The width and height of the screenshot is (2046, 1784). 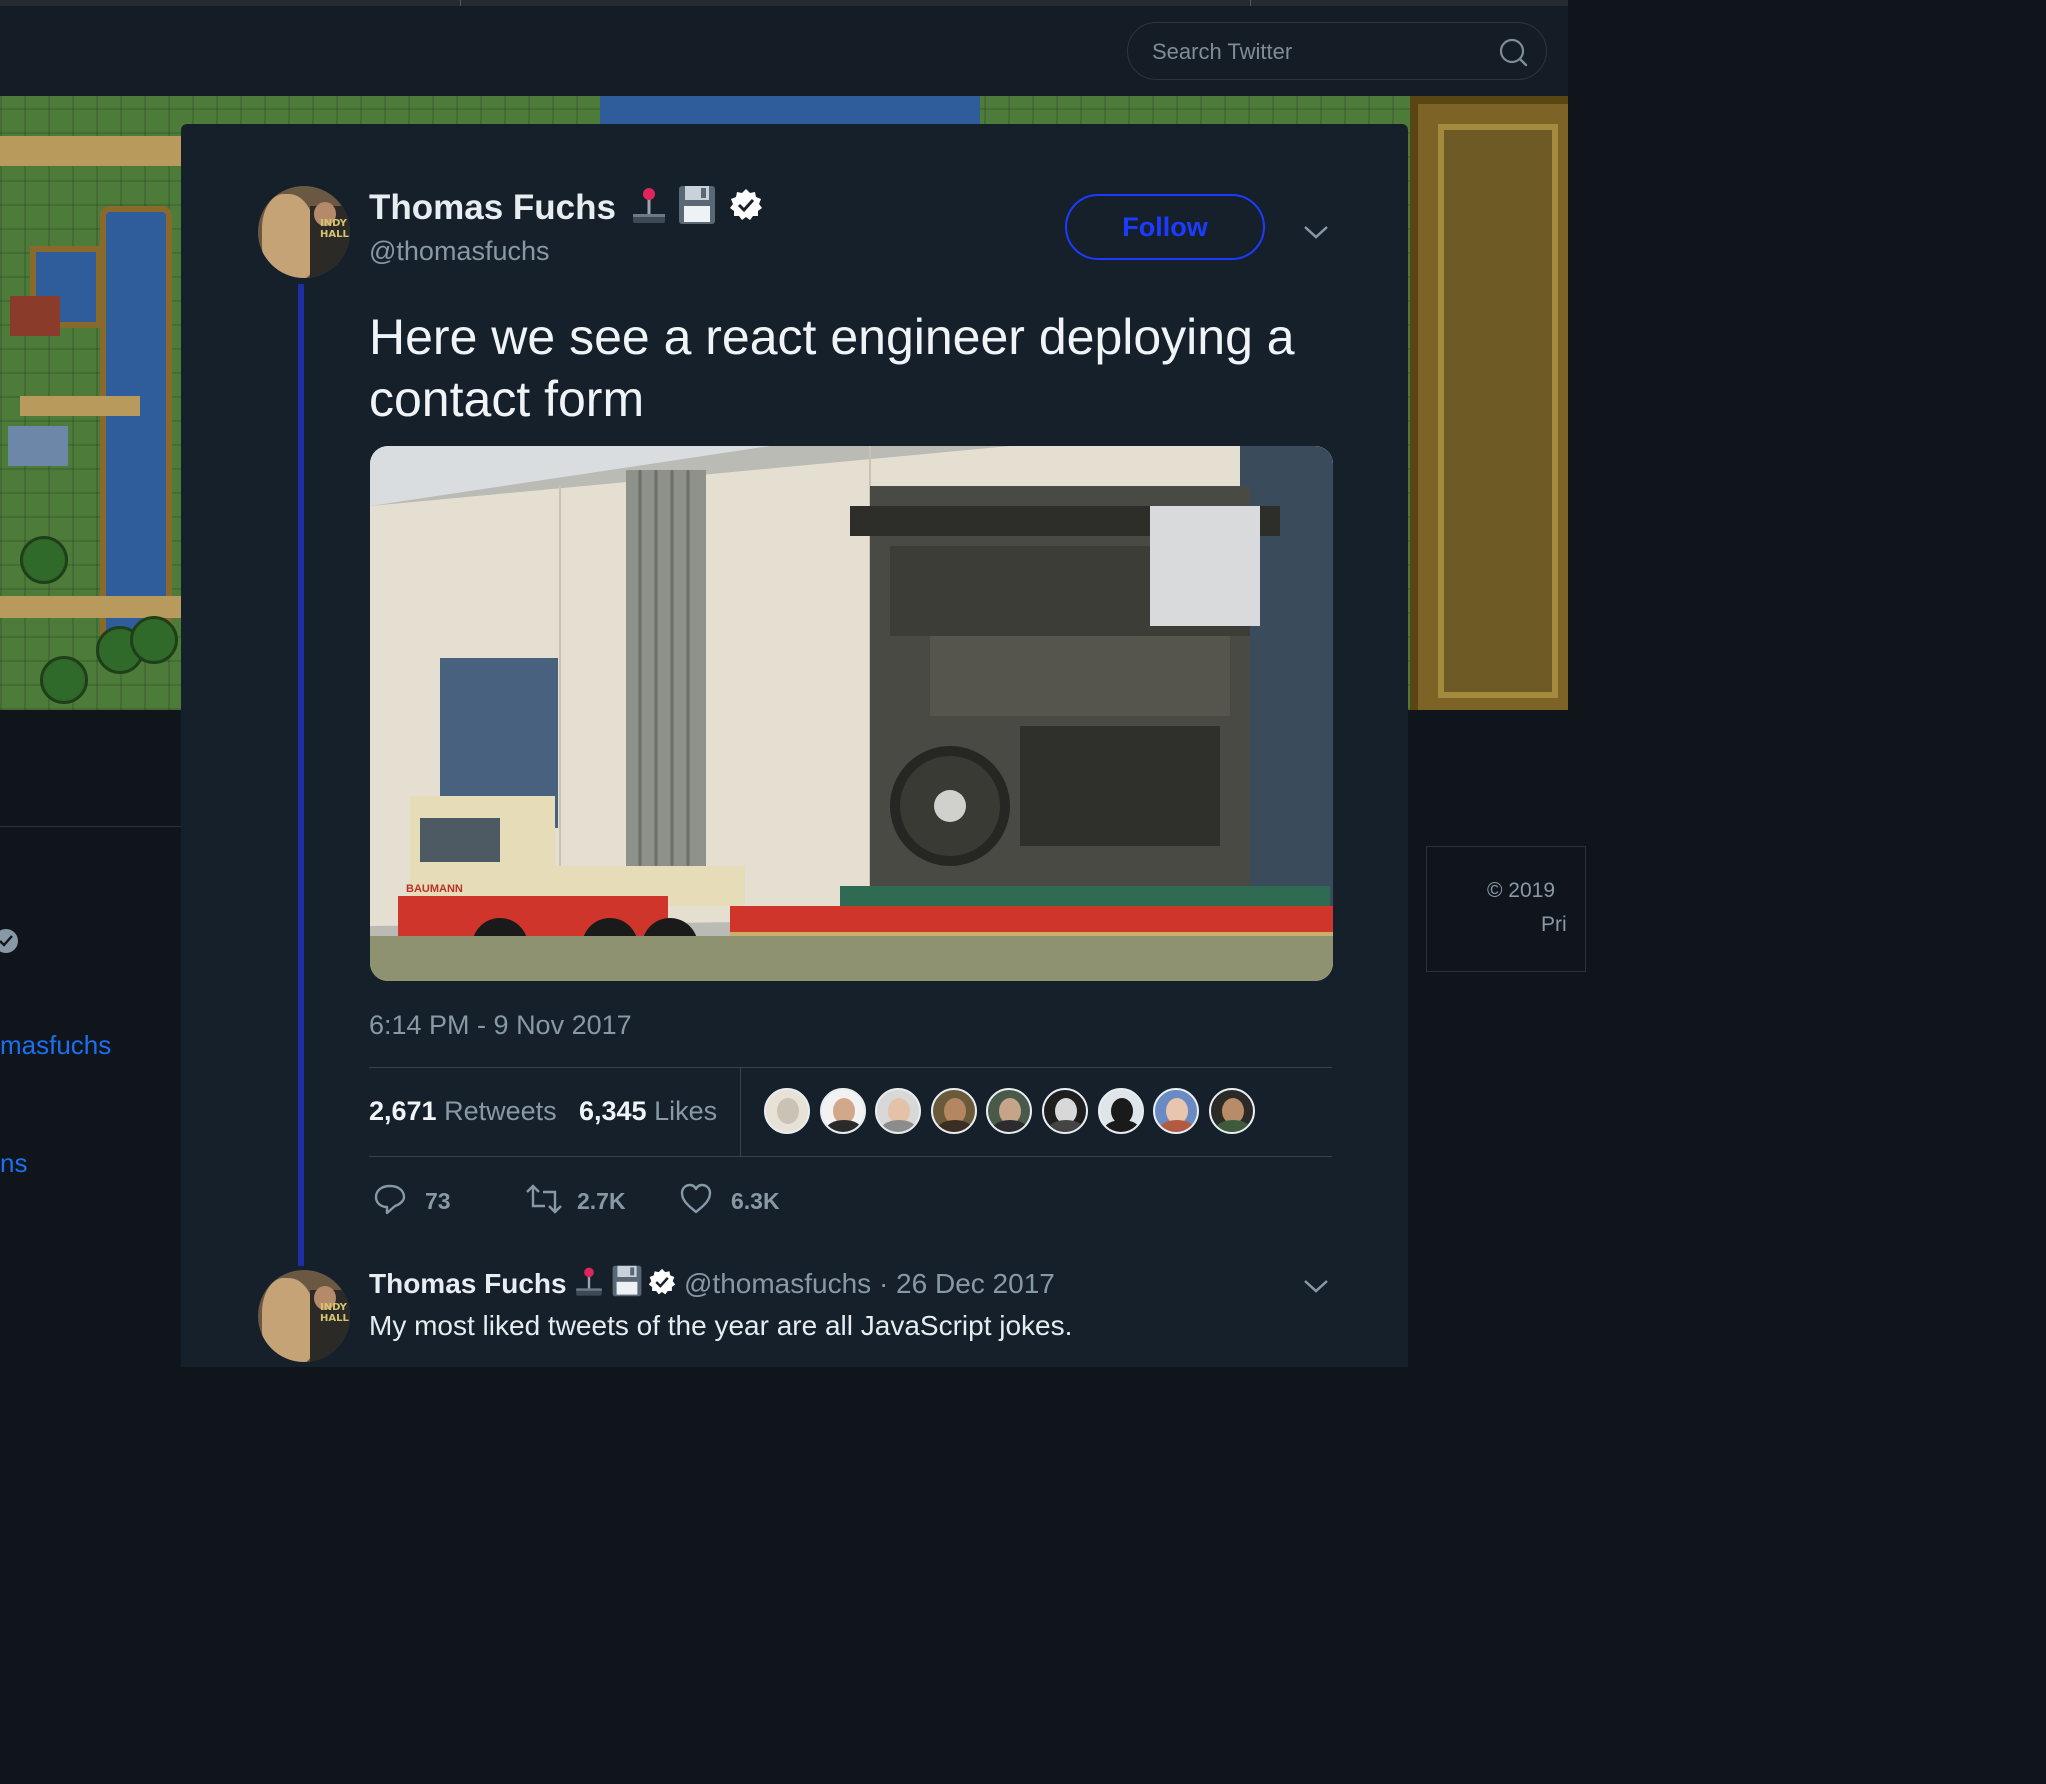 What do you see at coordinates (390, 1199) in the screenshot?
I see `reply-icon` at bounding box center [390, 1199].